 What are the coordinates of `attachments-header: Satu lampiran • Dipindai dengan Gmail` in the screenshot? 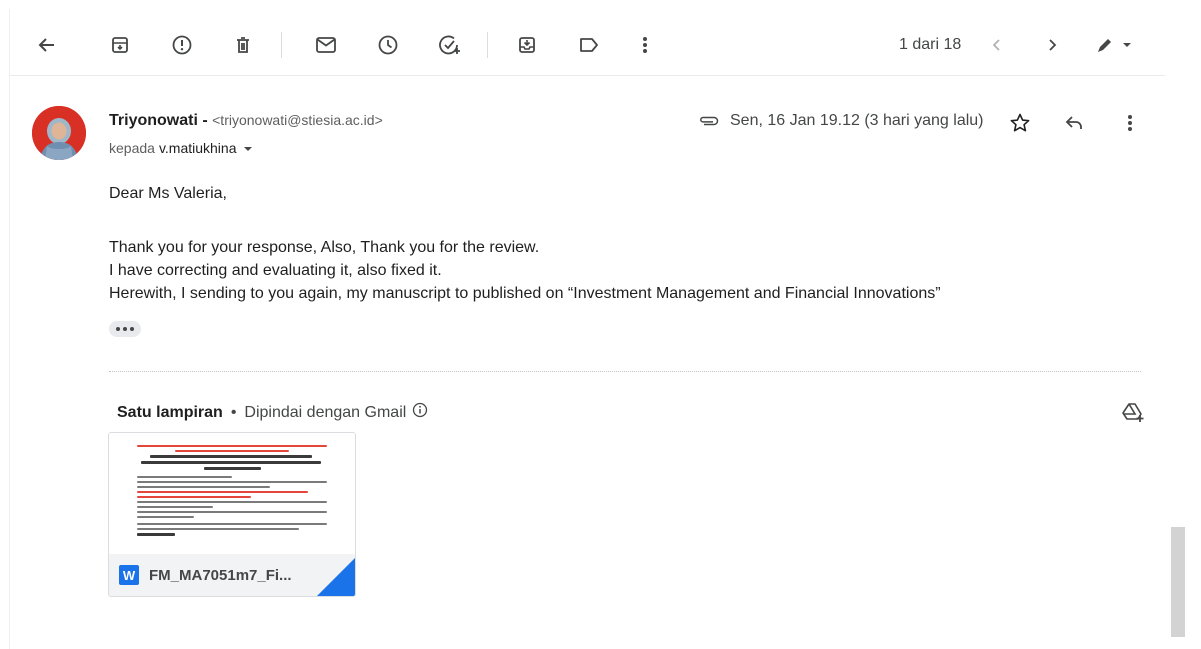 It's located at (272, 412).